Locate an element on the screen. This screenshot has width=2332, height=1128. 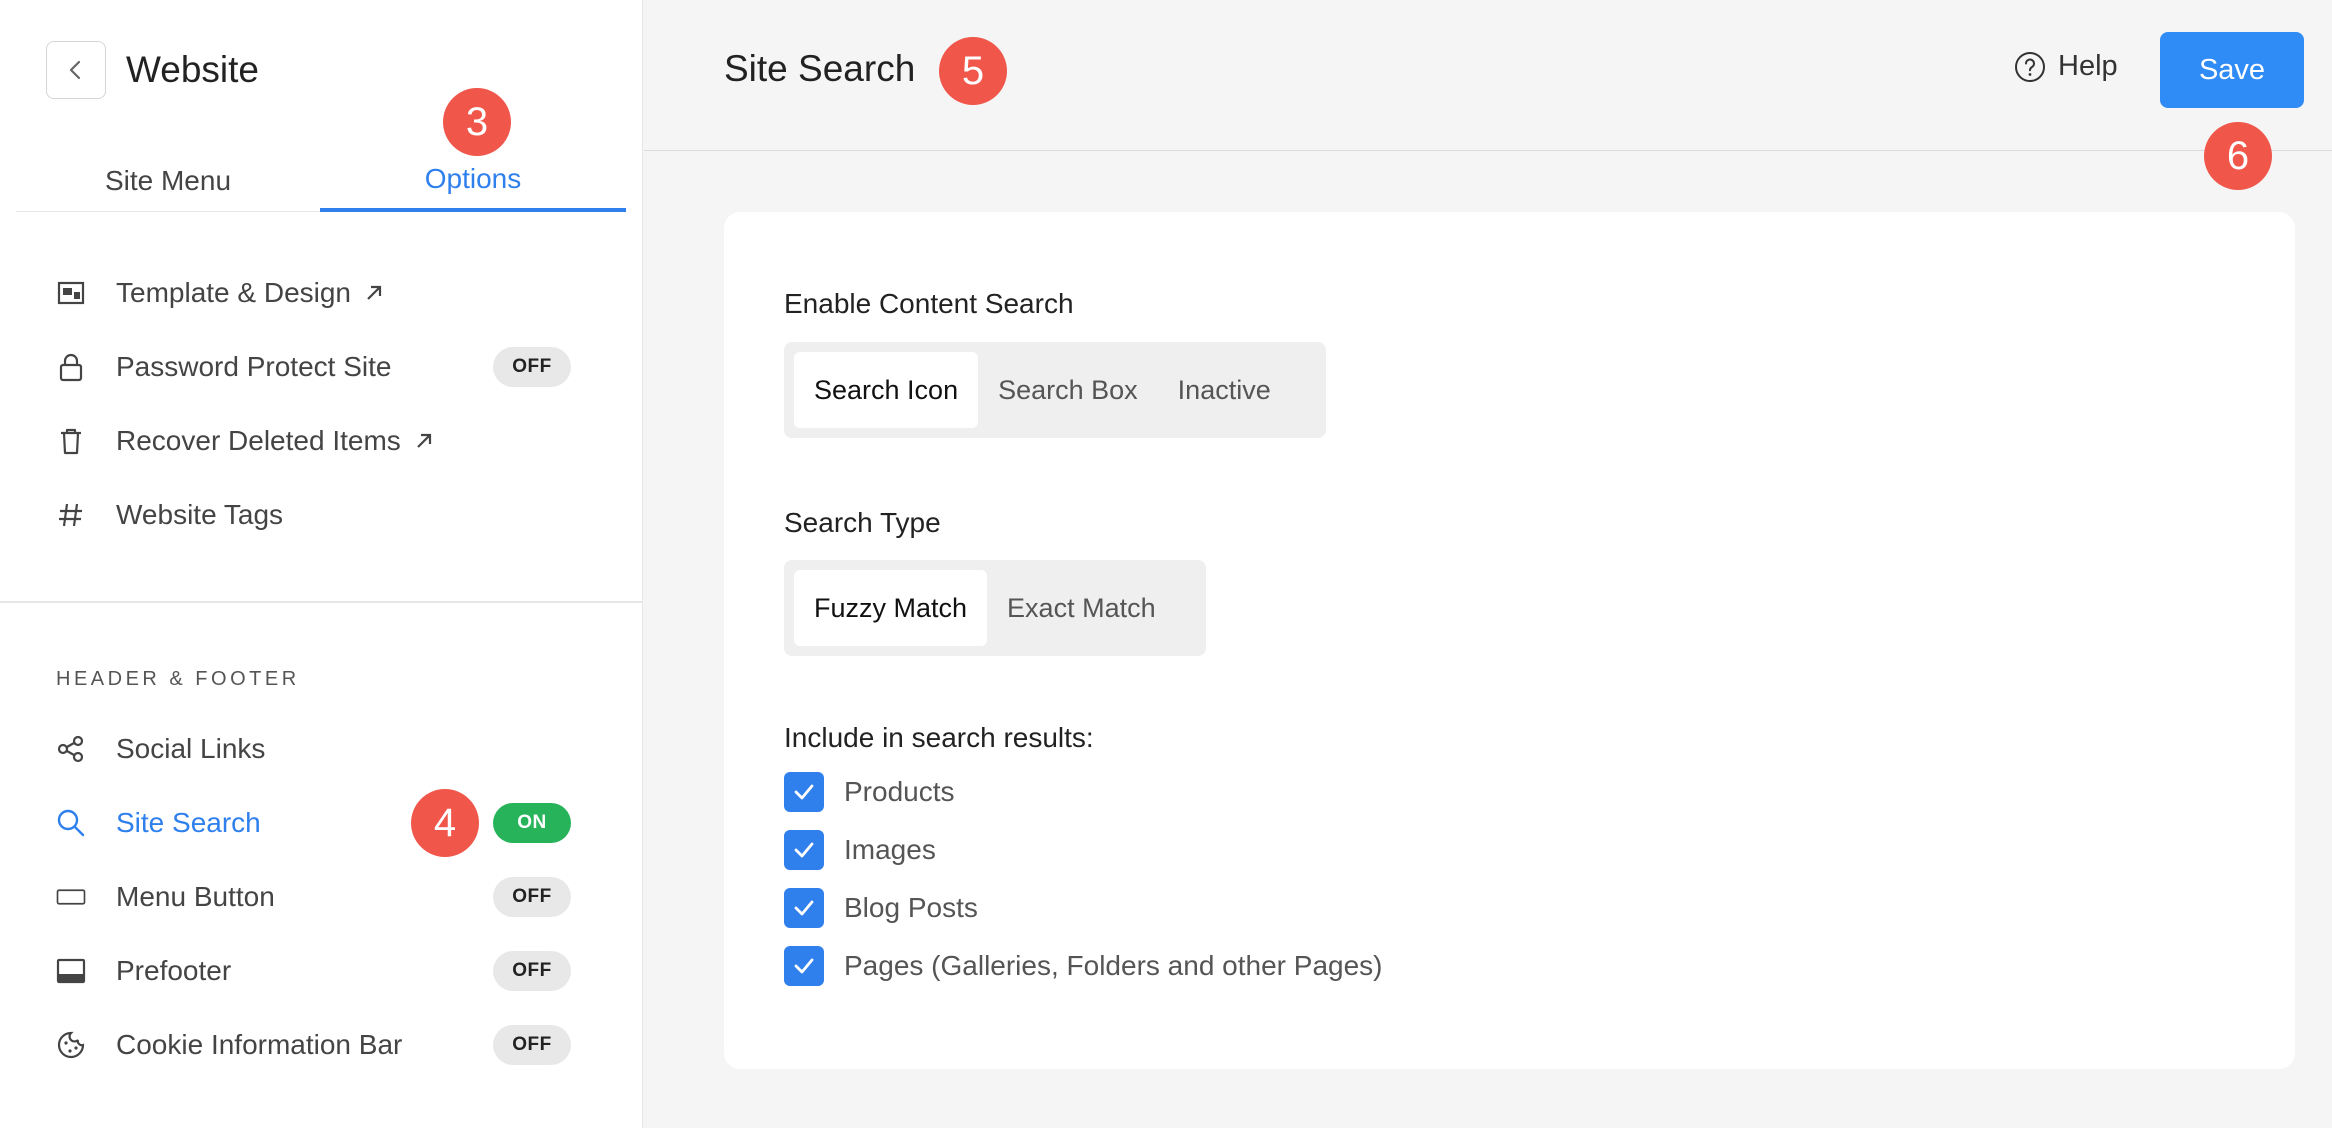
prefooter-icon is located at coordinates (71, 971).